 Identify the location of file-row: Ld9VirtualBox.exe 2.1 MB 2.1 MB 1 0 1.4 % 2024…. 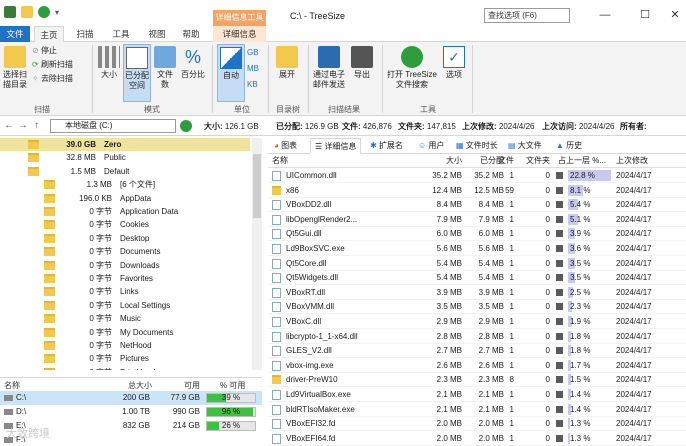
(477, 394).